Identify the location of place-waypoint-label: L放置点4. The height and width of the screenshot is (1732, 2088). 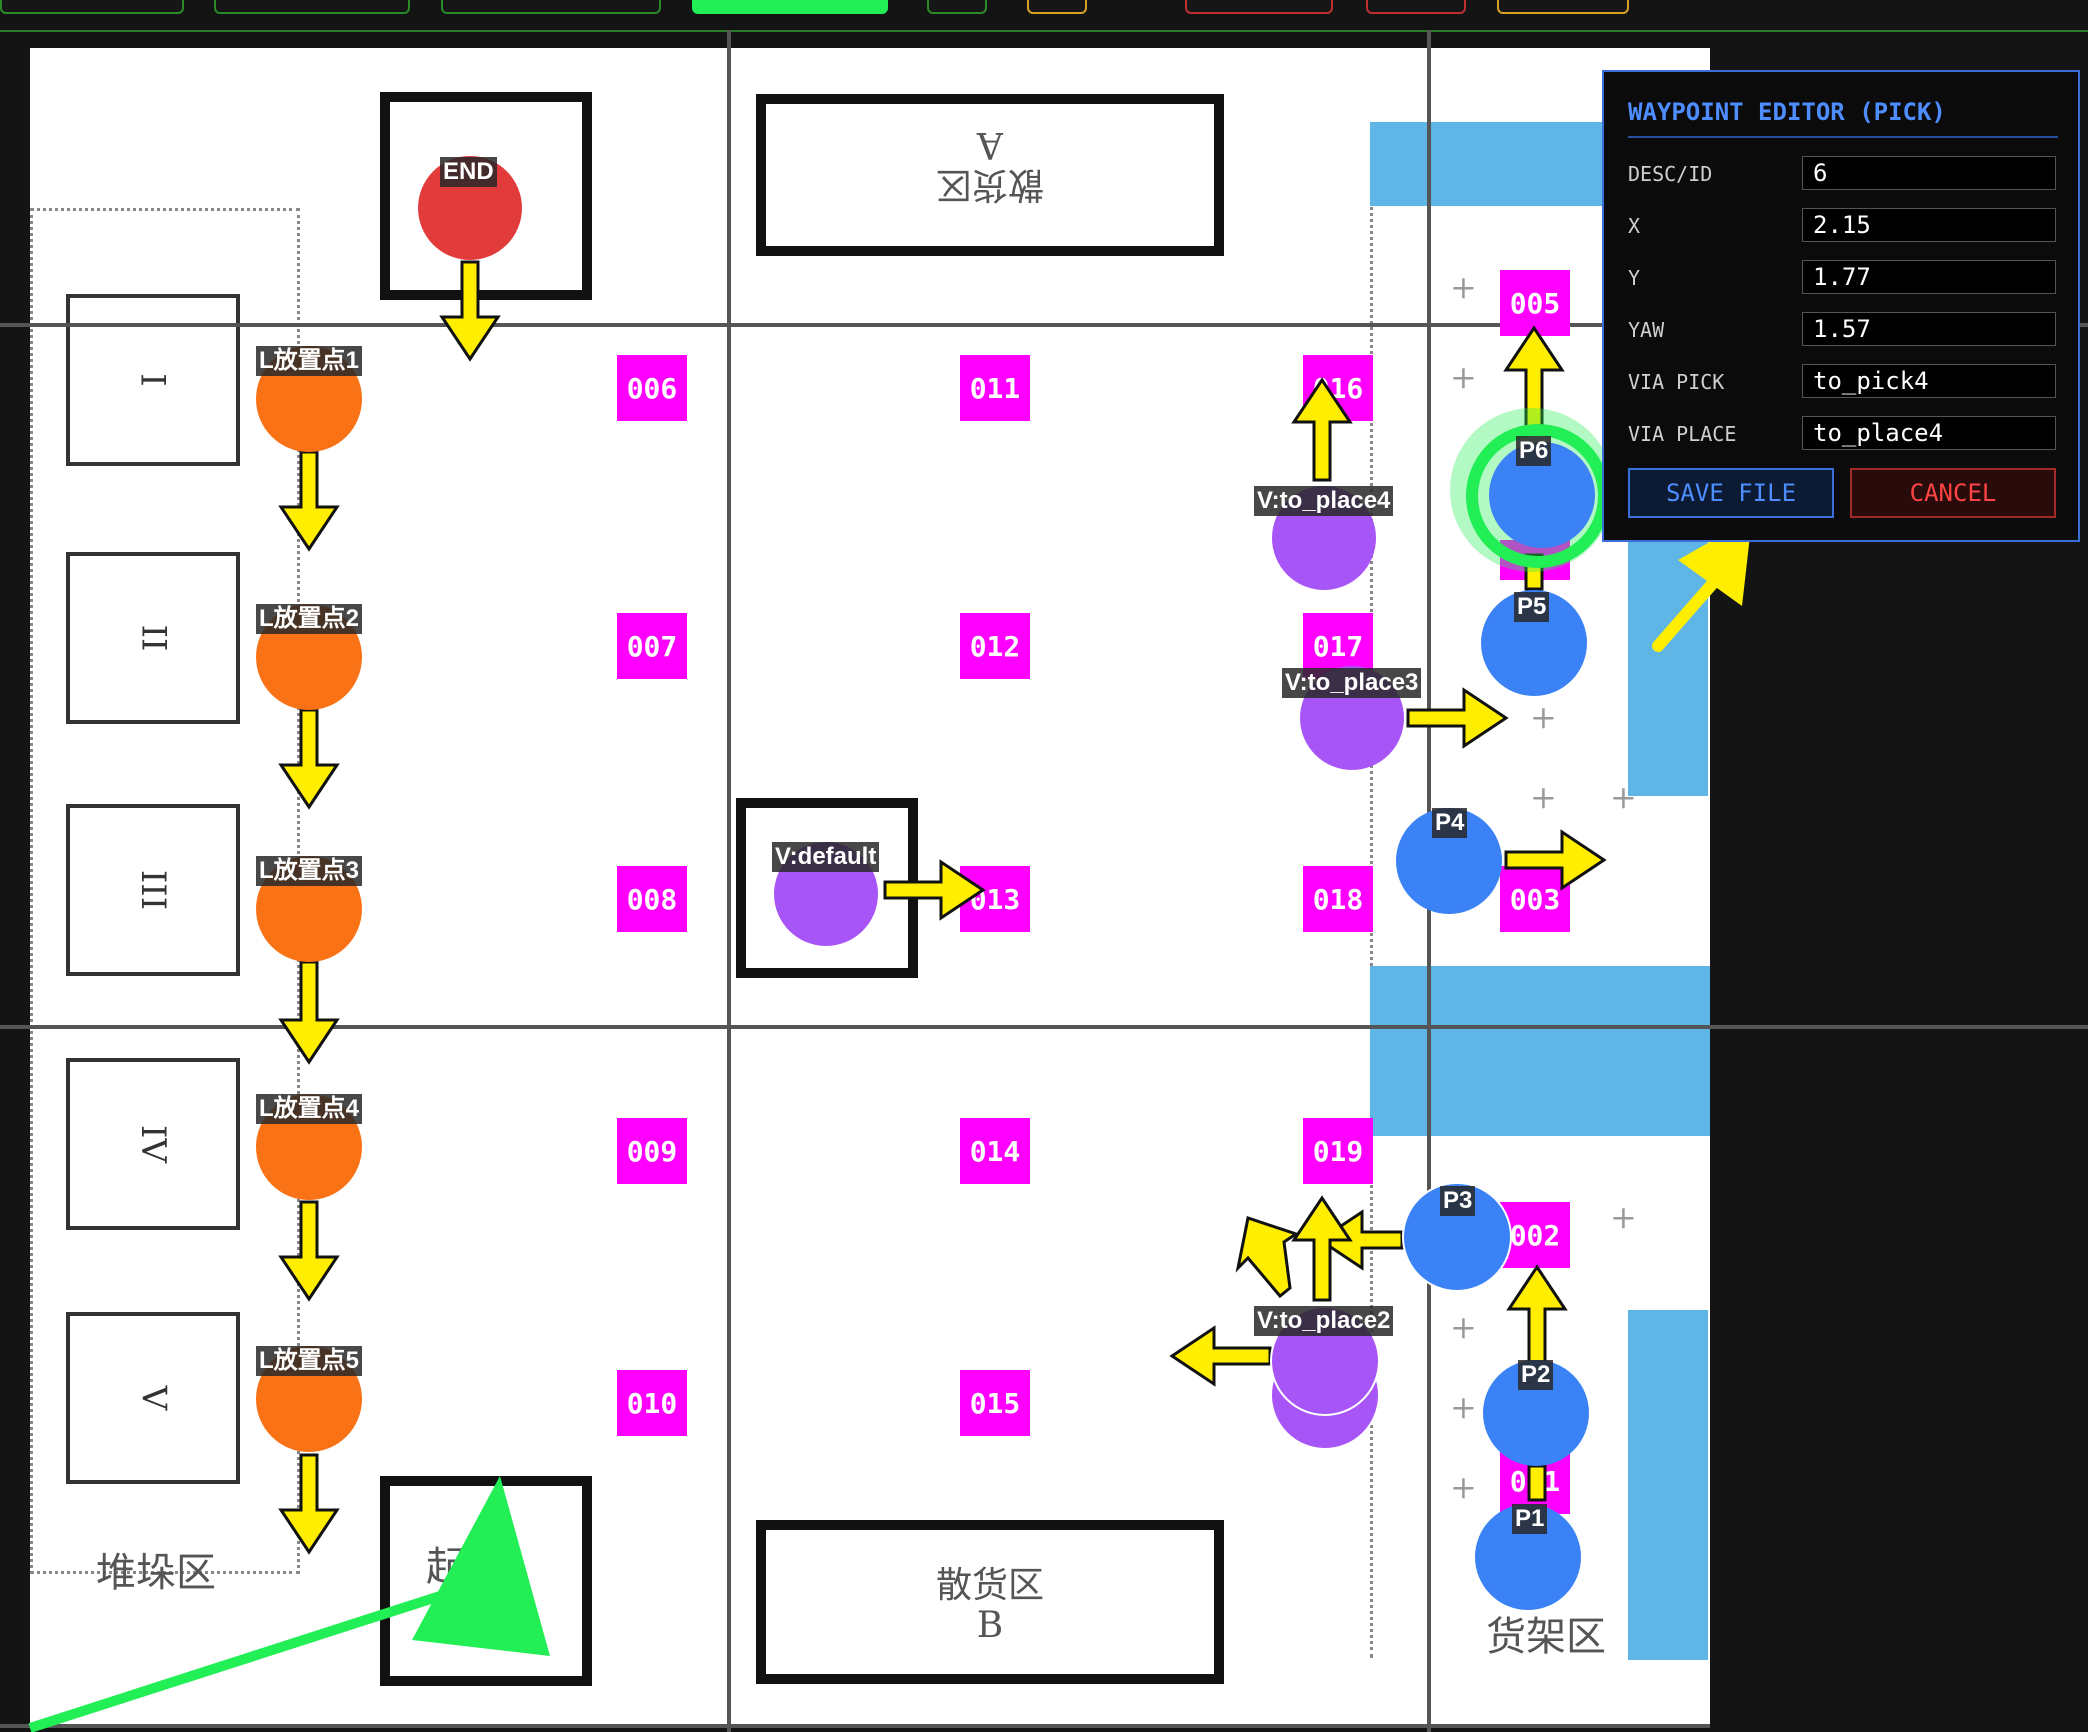
(309, 1109).